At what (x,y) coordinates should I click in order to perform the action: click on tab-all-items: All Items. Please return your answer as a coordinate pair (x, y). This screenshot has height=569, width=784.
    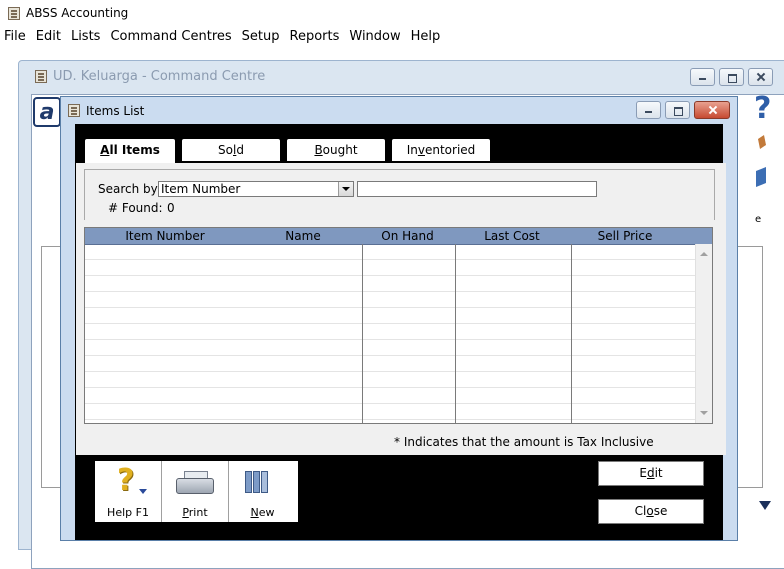
    Looking at the image, I should click on (130, 151).